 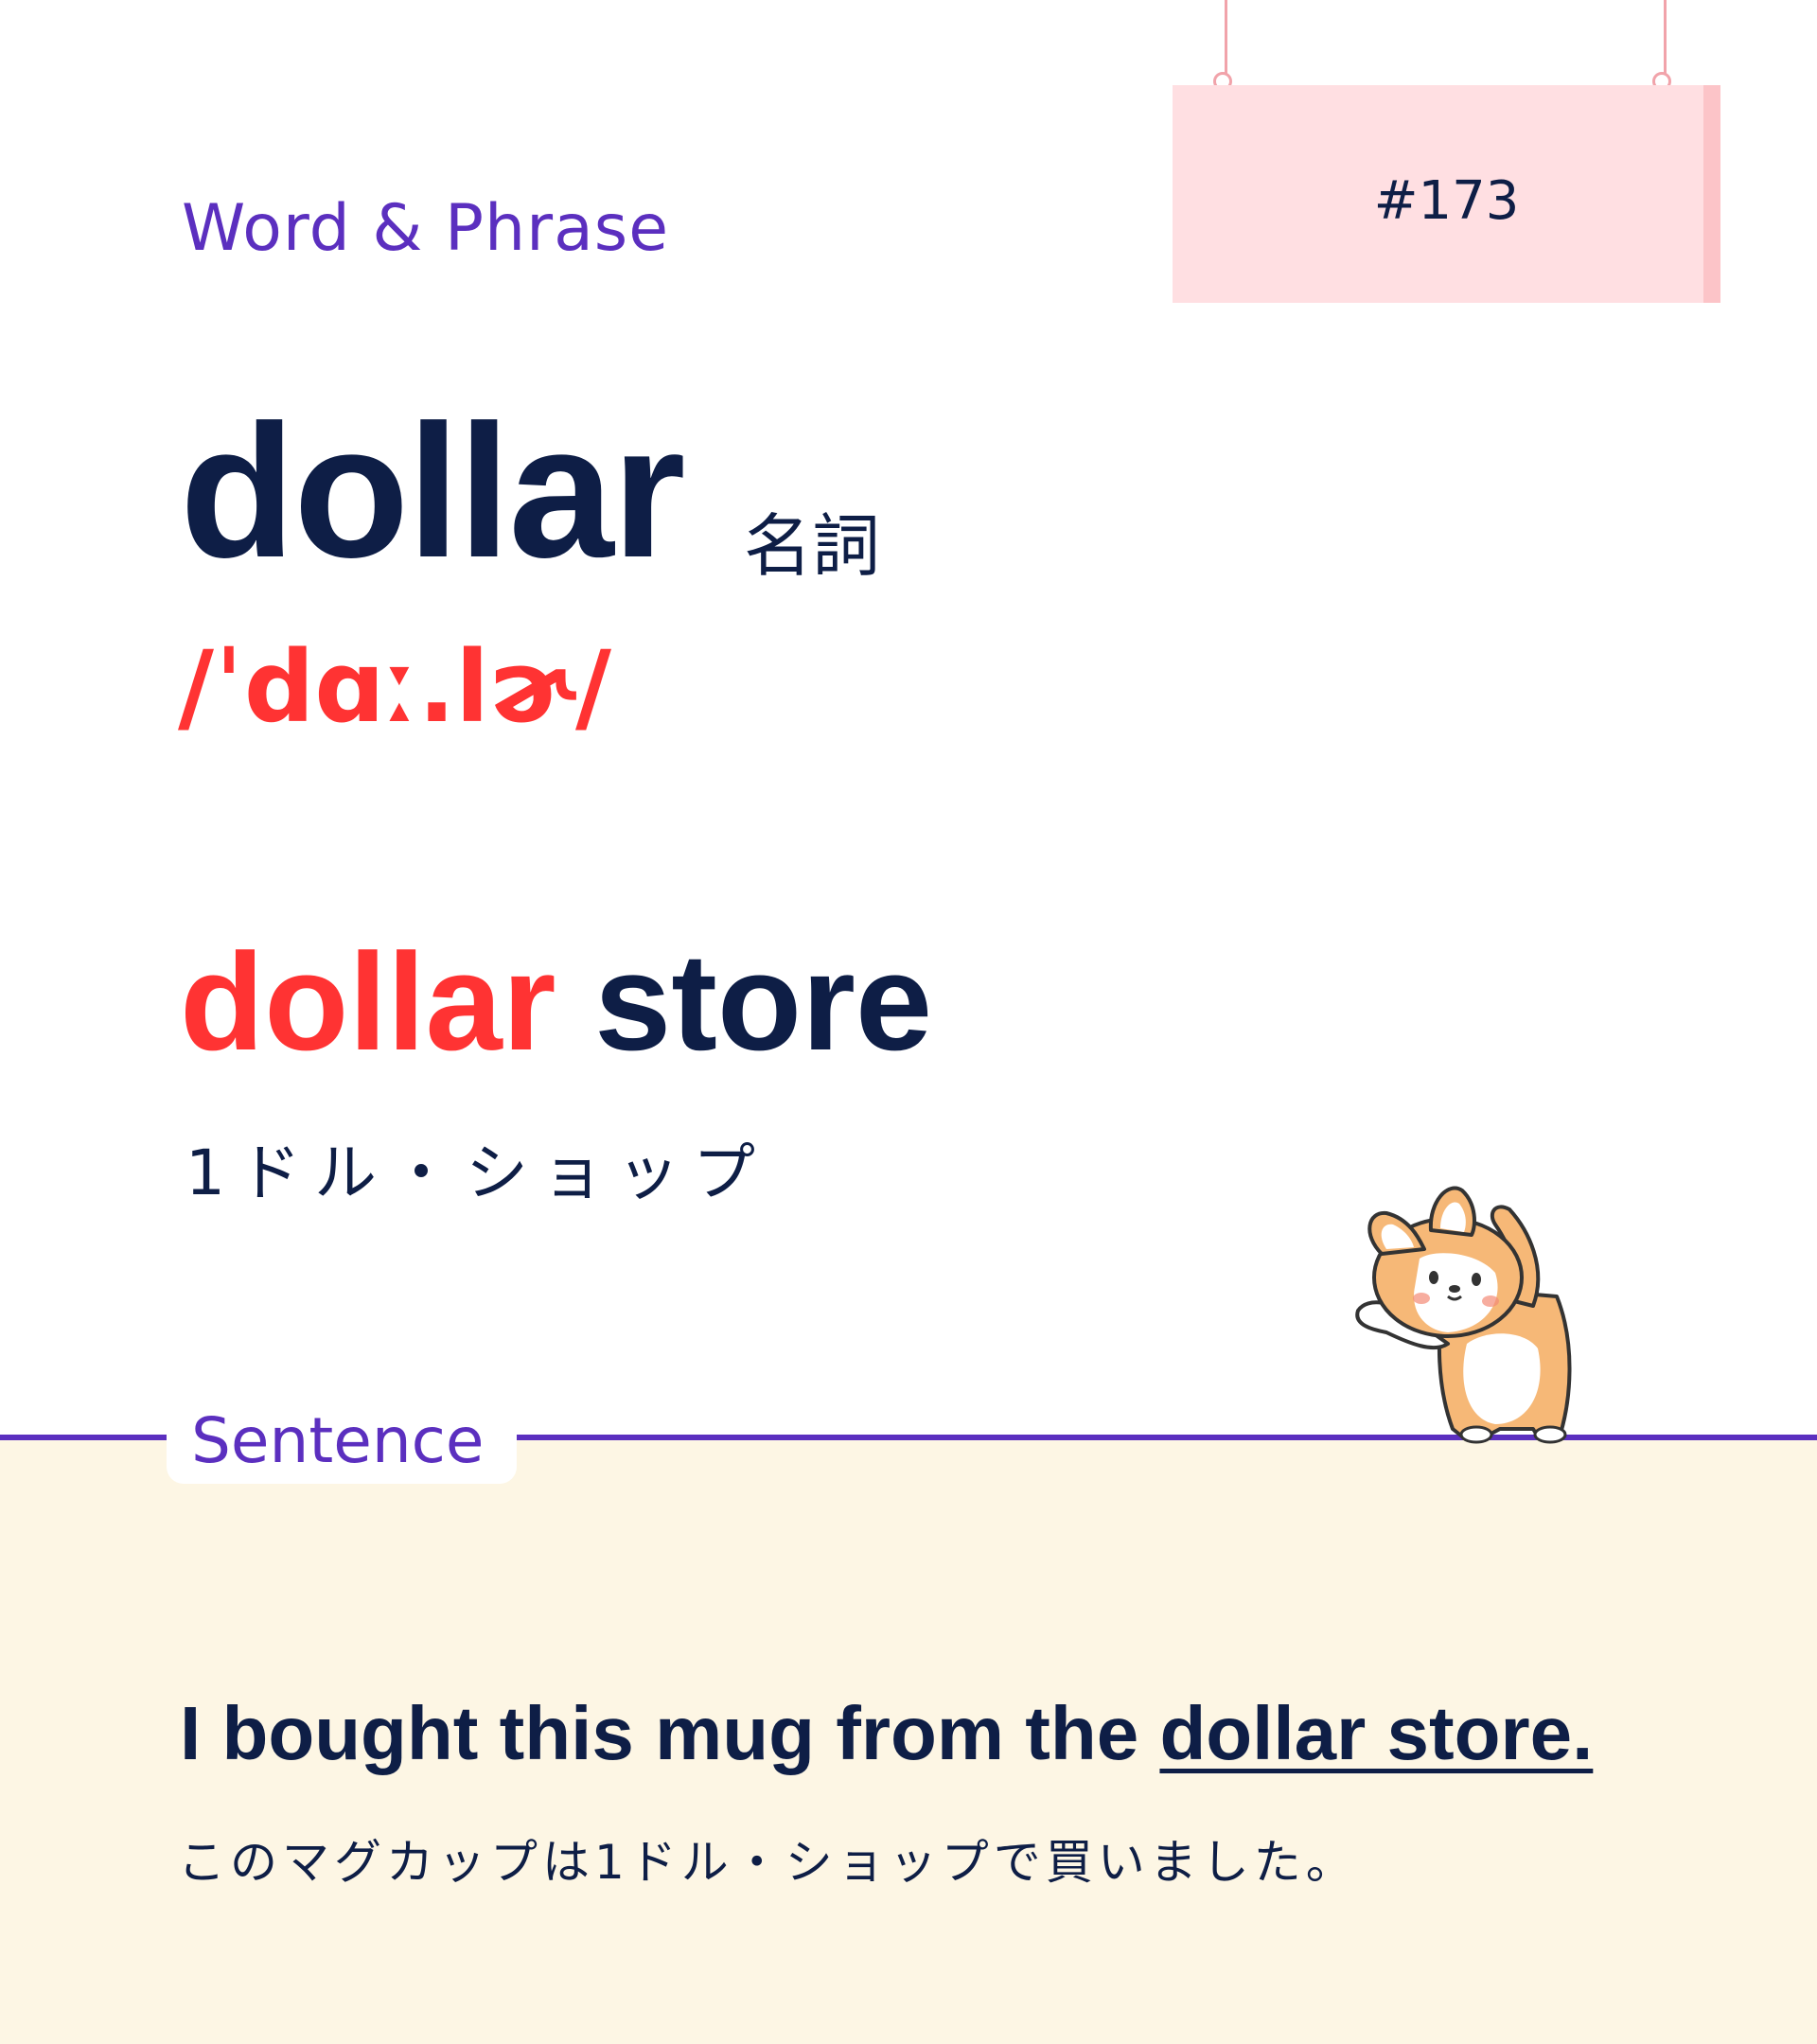 What do you see at coordinates (394, 687) in the screenshot?
I see `pronunciation: /ˈdɑː.lɚ/` at bounding box center [394, 687].